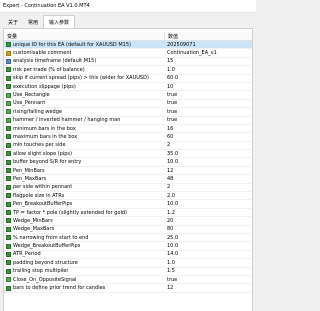 This screenshot has height=311, width=320. I want to click on table-row: bars to define prior trend for candles 12, so click(128, 288).